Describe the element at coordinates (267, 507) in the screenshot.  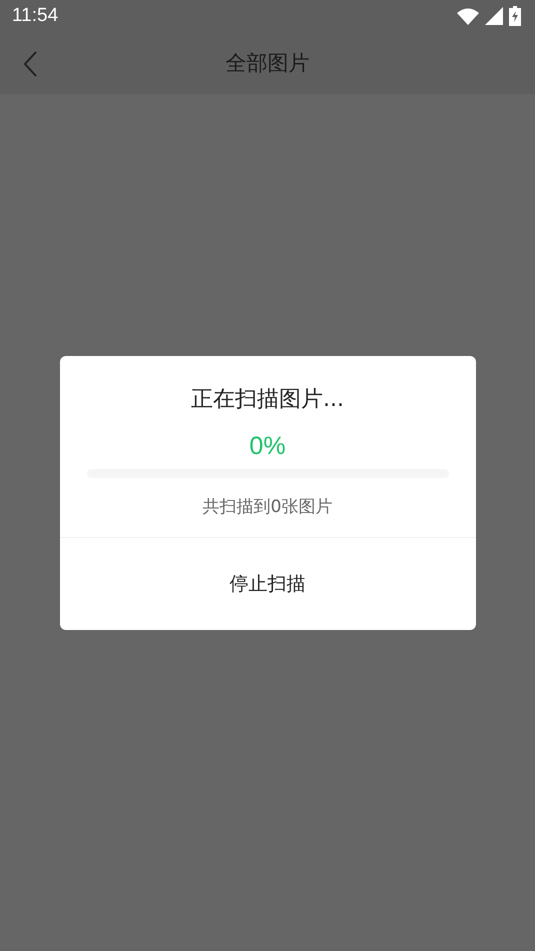
I see `scan-count: 共扫描到0张图片` at that location.